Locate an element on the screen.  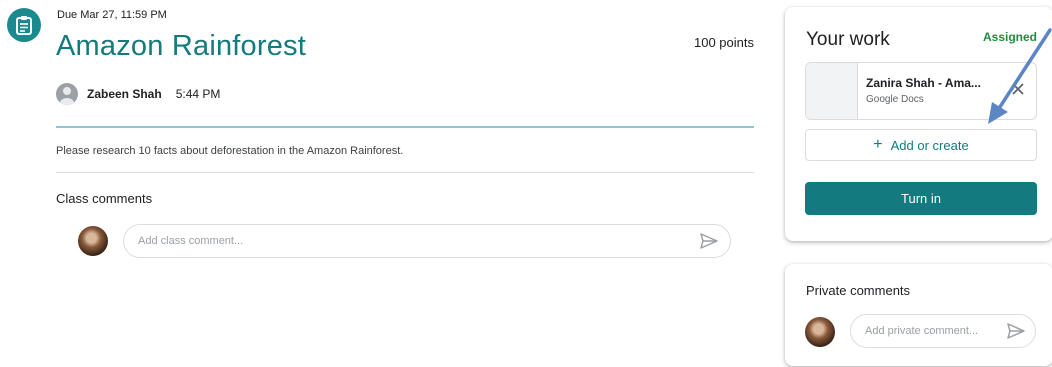
author-row: Zabeen Shah 5:44 PM is located at coordinates (138, 94).